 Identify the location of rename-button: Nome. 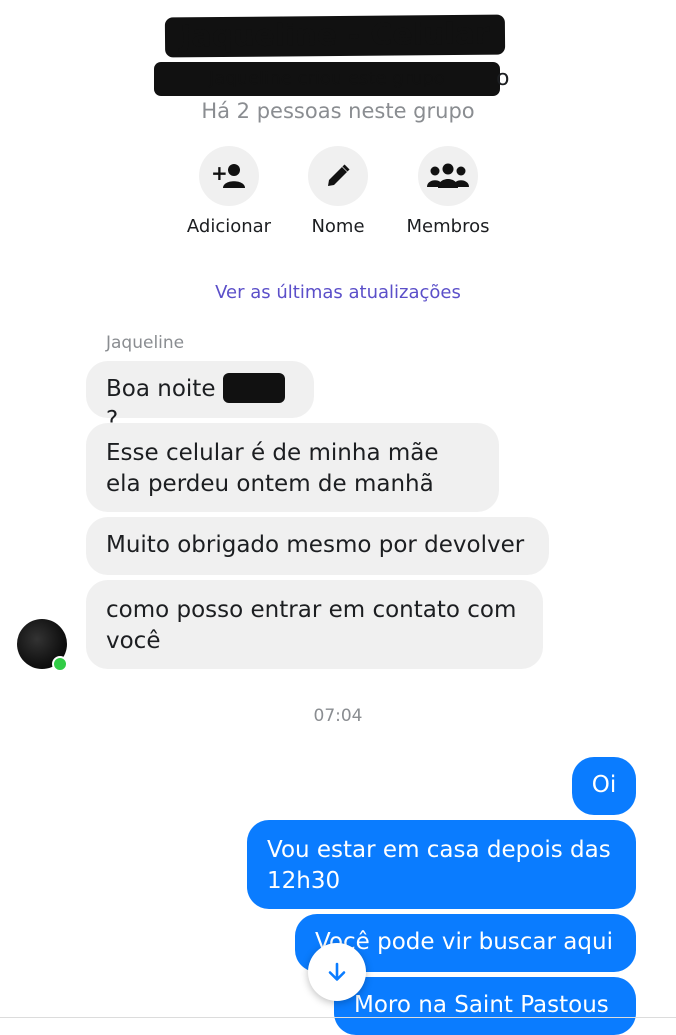
(338, 191).